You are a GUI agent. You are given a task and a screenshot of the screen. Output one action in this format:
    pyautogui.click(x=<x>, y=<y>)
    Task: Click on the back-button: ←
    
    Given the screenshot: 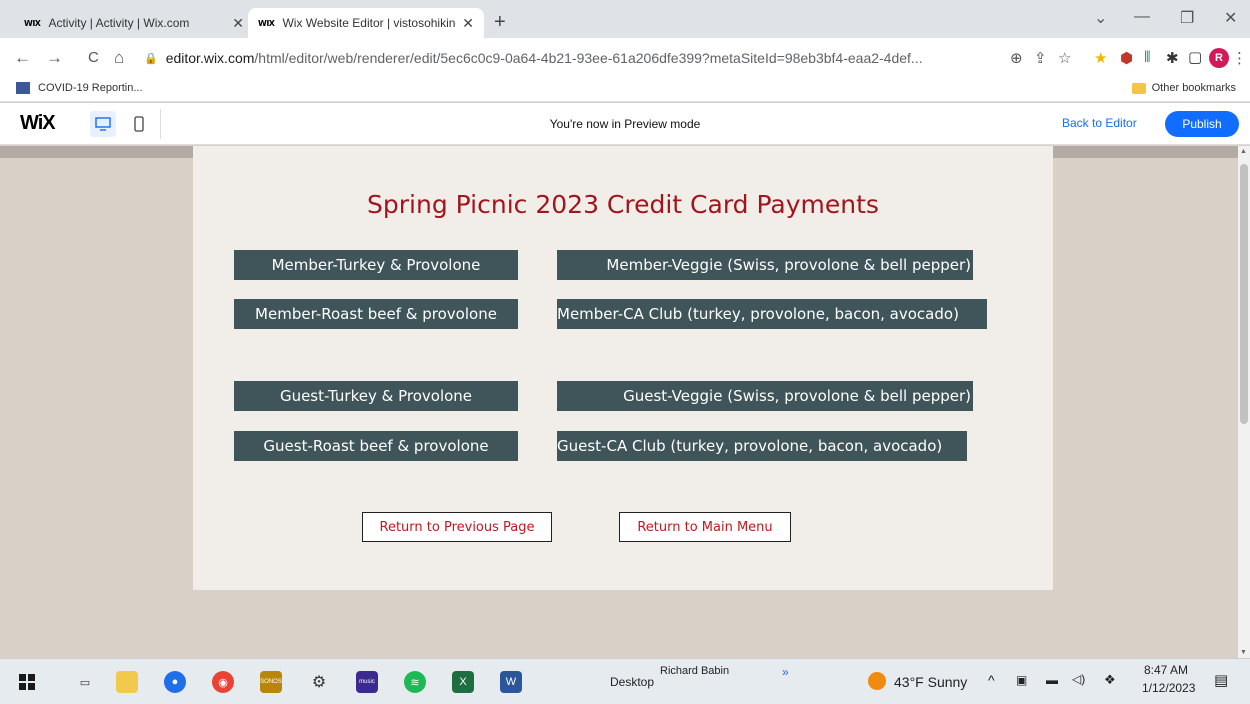 What is the action you would take?
    pyautogui.click(x=22, y=58)
    